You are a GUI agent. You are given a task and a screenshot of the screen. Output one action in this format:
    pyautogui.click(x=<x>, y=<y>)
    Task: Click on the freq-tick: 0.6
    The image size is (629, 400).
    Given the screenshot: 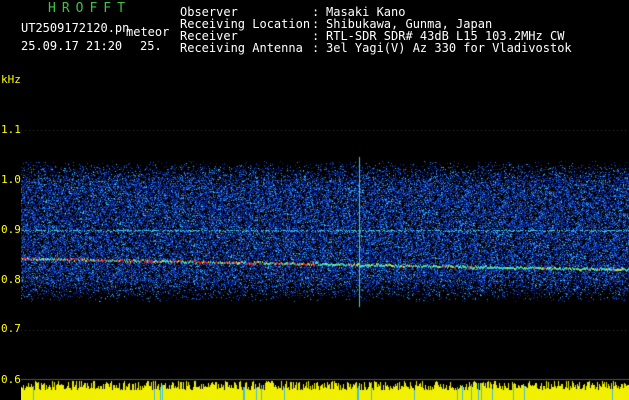 What is the action you would take?
    pyautogui.click(x=11, y=379)
    